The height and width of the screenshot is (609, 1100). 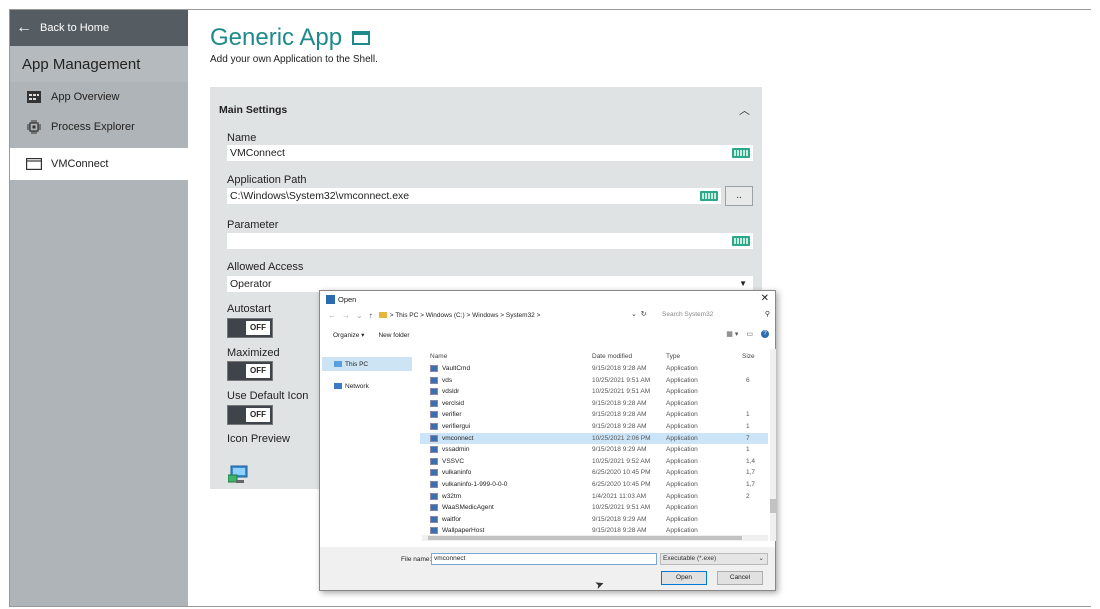 I want to click on file-size: 1,7, so click(x=751, y=484).